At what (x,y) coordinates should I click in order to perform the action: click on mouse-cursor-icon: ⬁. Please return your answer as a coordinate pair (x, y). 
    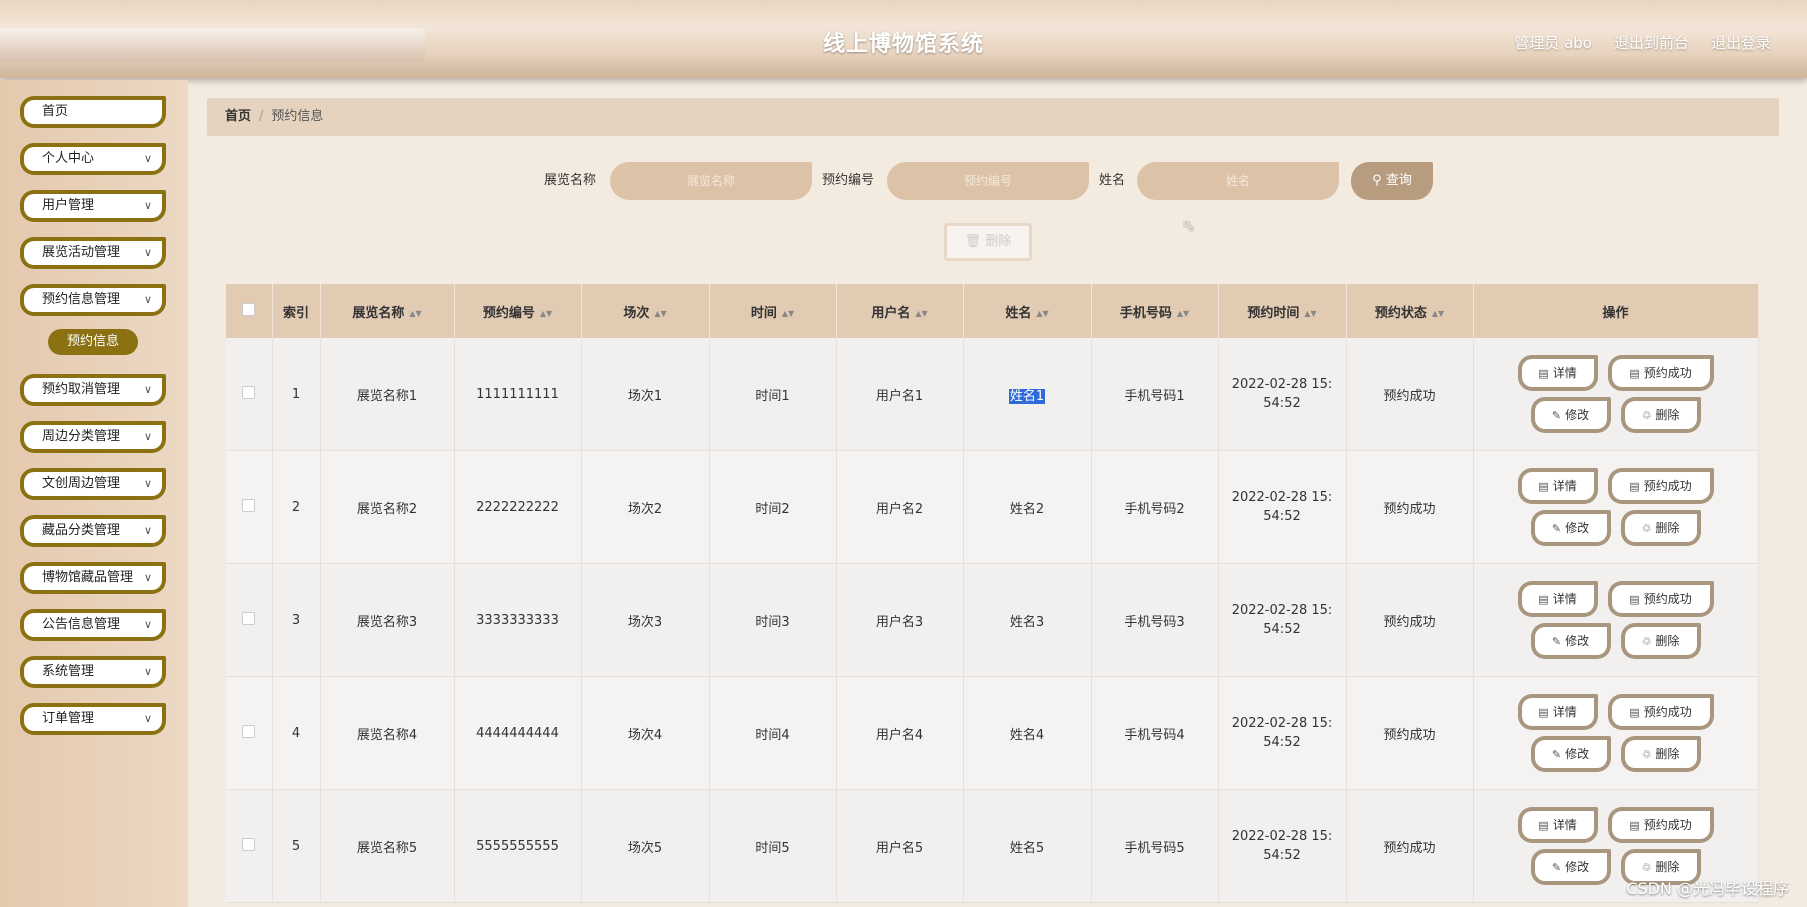
    Looking at the image, I should click on (1189, 225).